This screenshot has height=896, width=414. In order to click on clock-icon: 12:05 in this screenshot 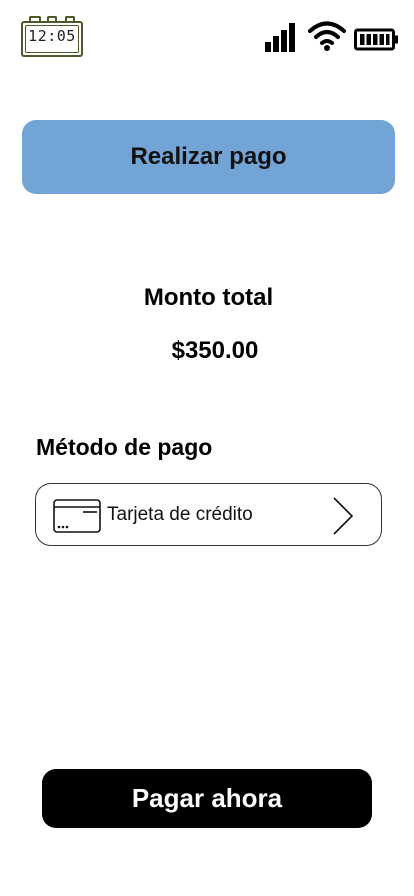, I will do `click(52, 36)`.